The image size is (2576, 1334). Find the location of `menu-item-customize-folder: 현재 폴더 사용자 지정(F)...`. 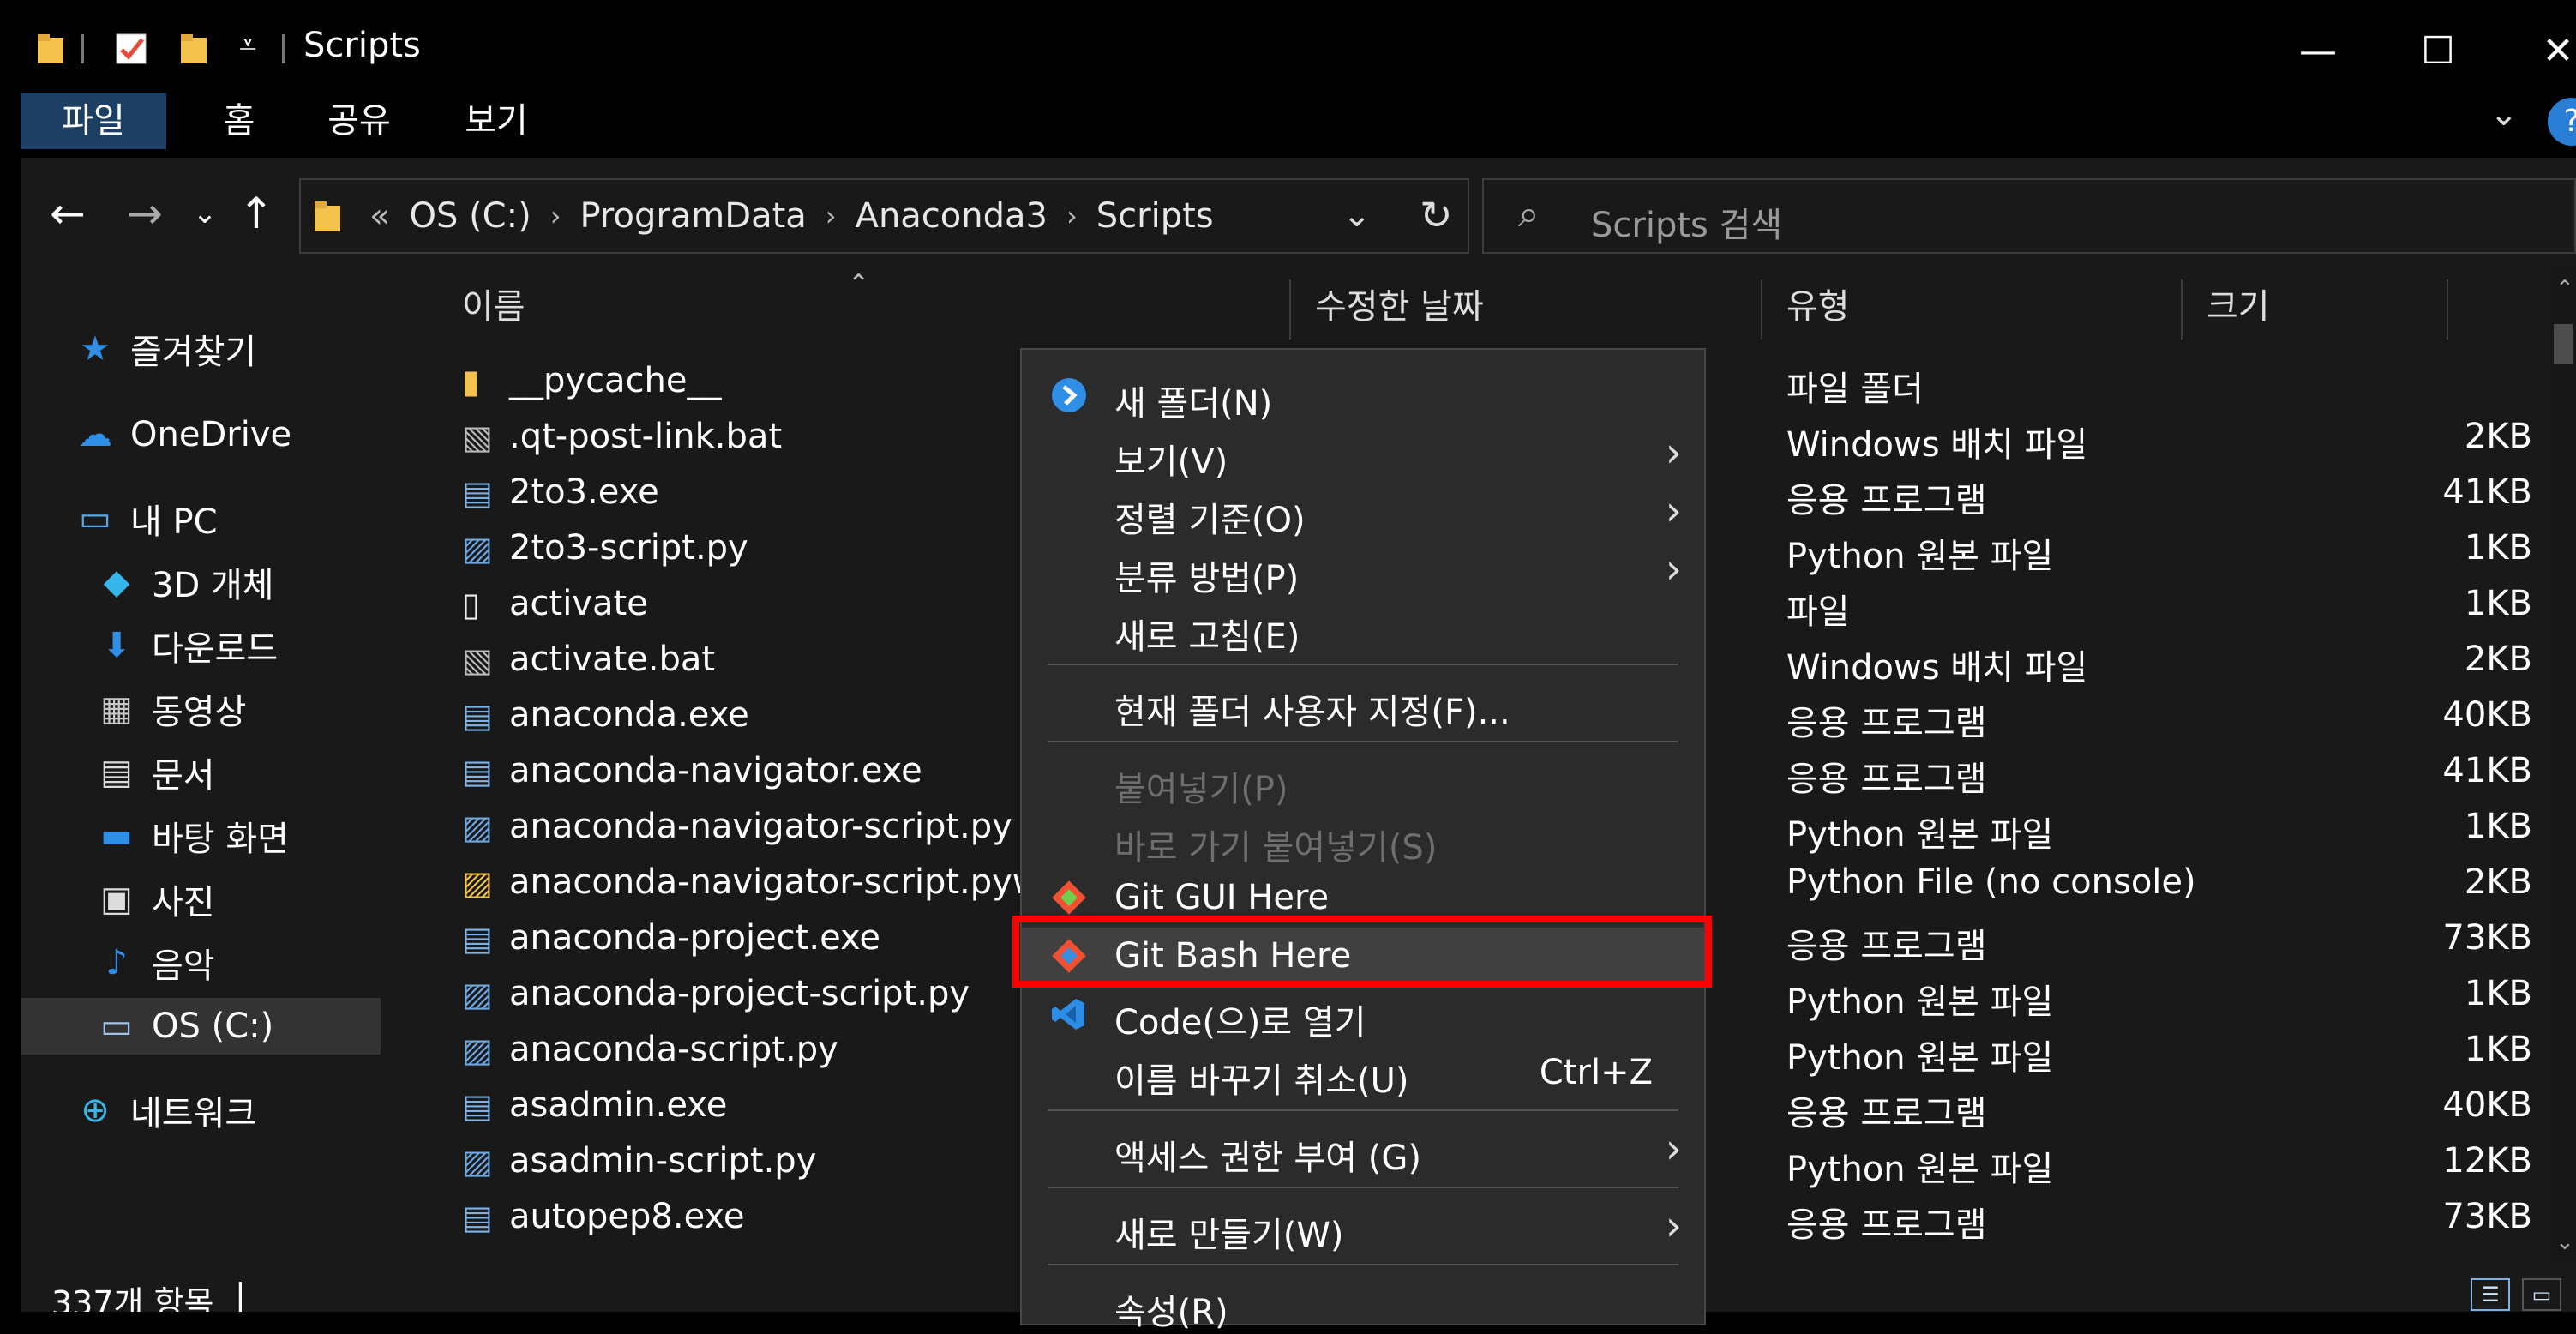

menu-item-customize-folder: 현재 폴더 사용자 지정(F)... is located at coordinates (1363, 704).